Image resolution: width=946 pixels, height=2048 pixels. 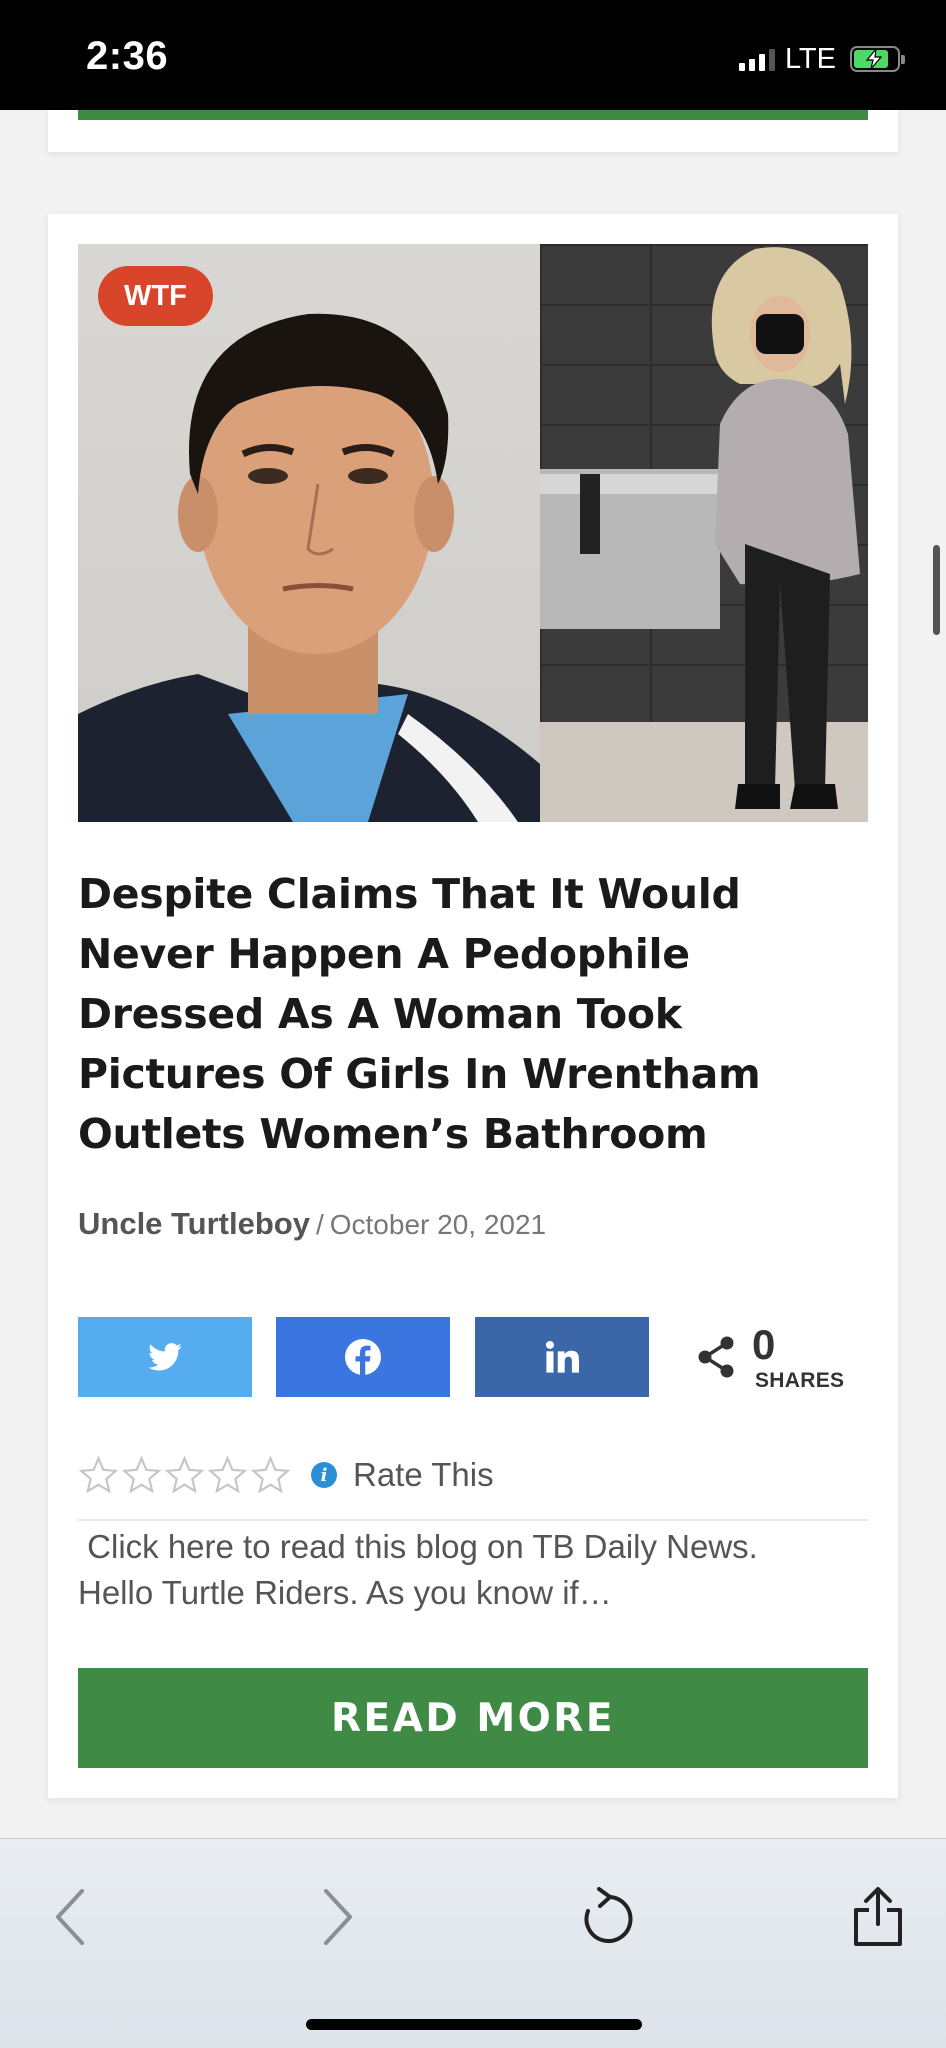 I want to click on previous-read-more-edge, so click(x=473, y=115).